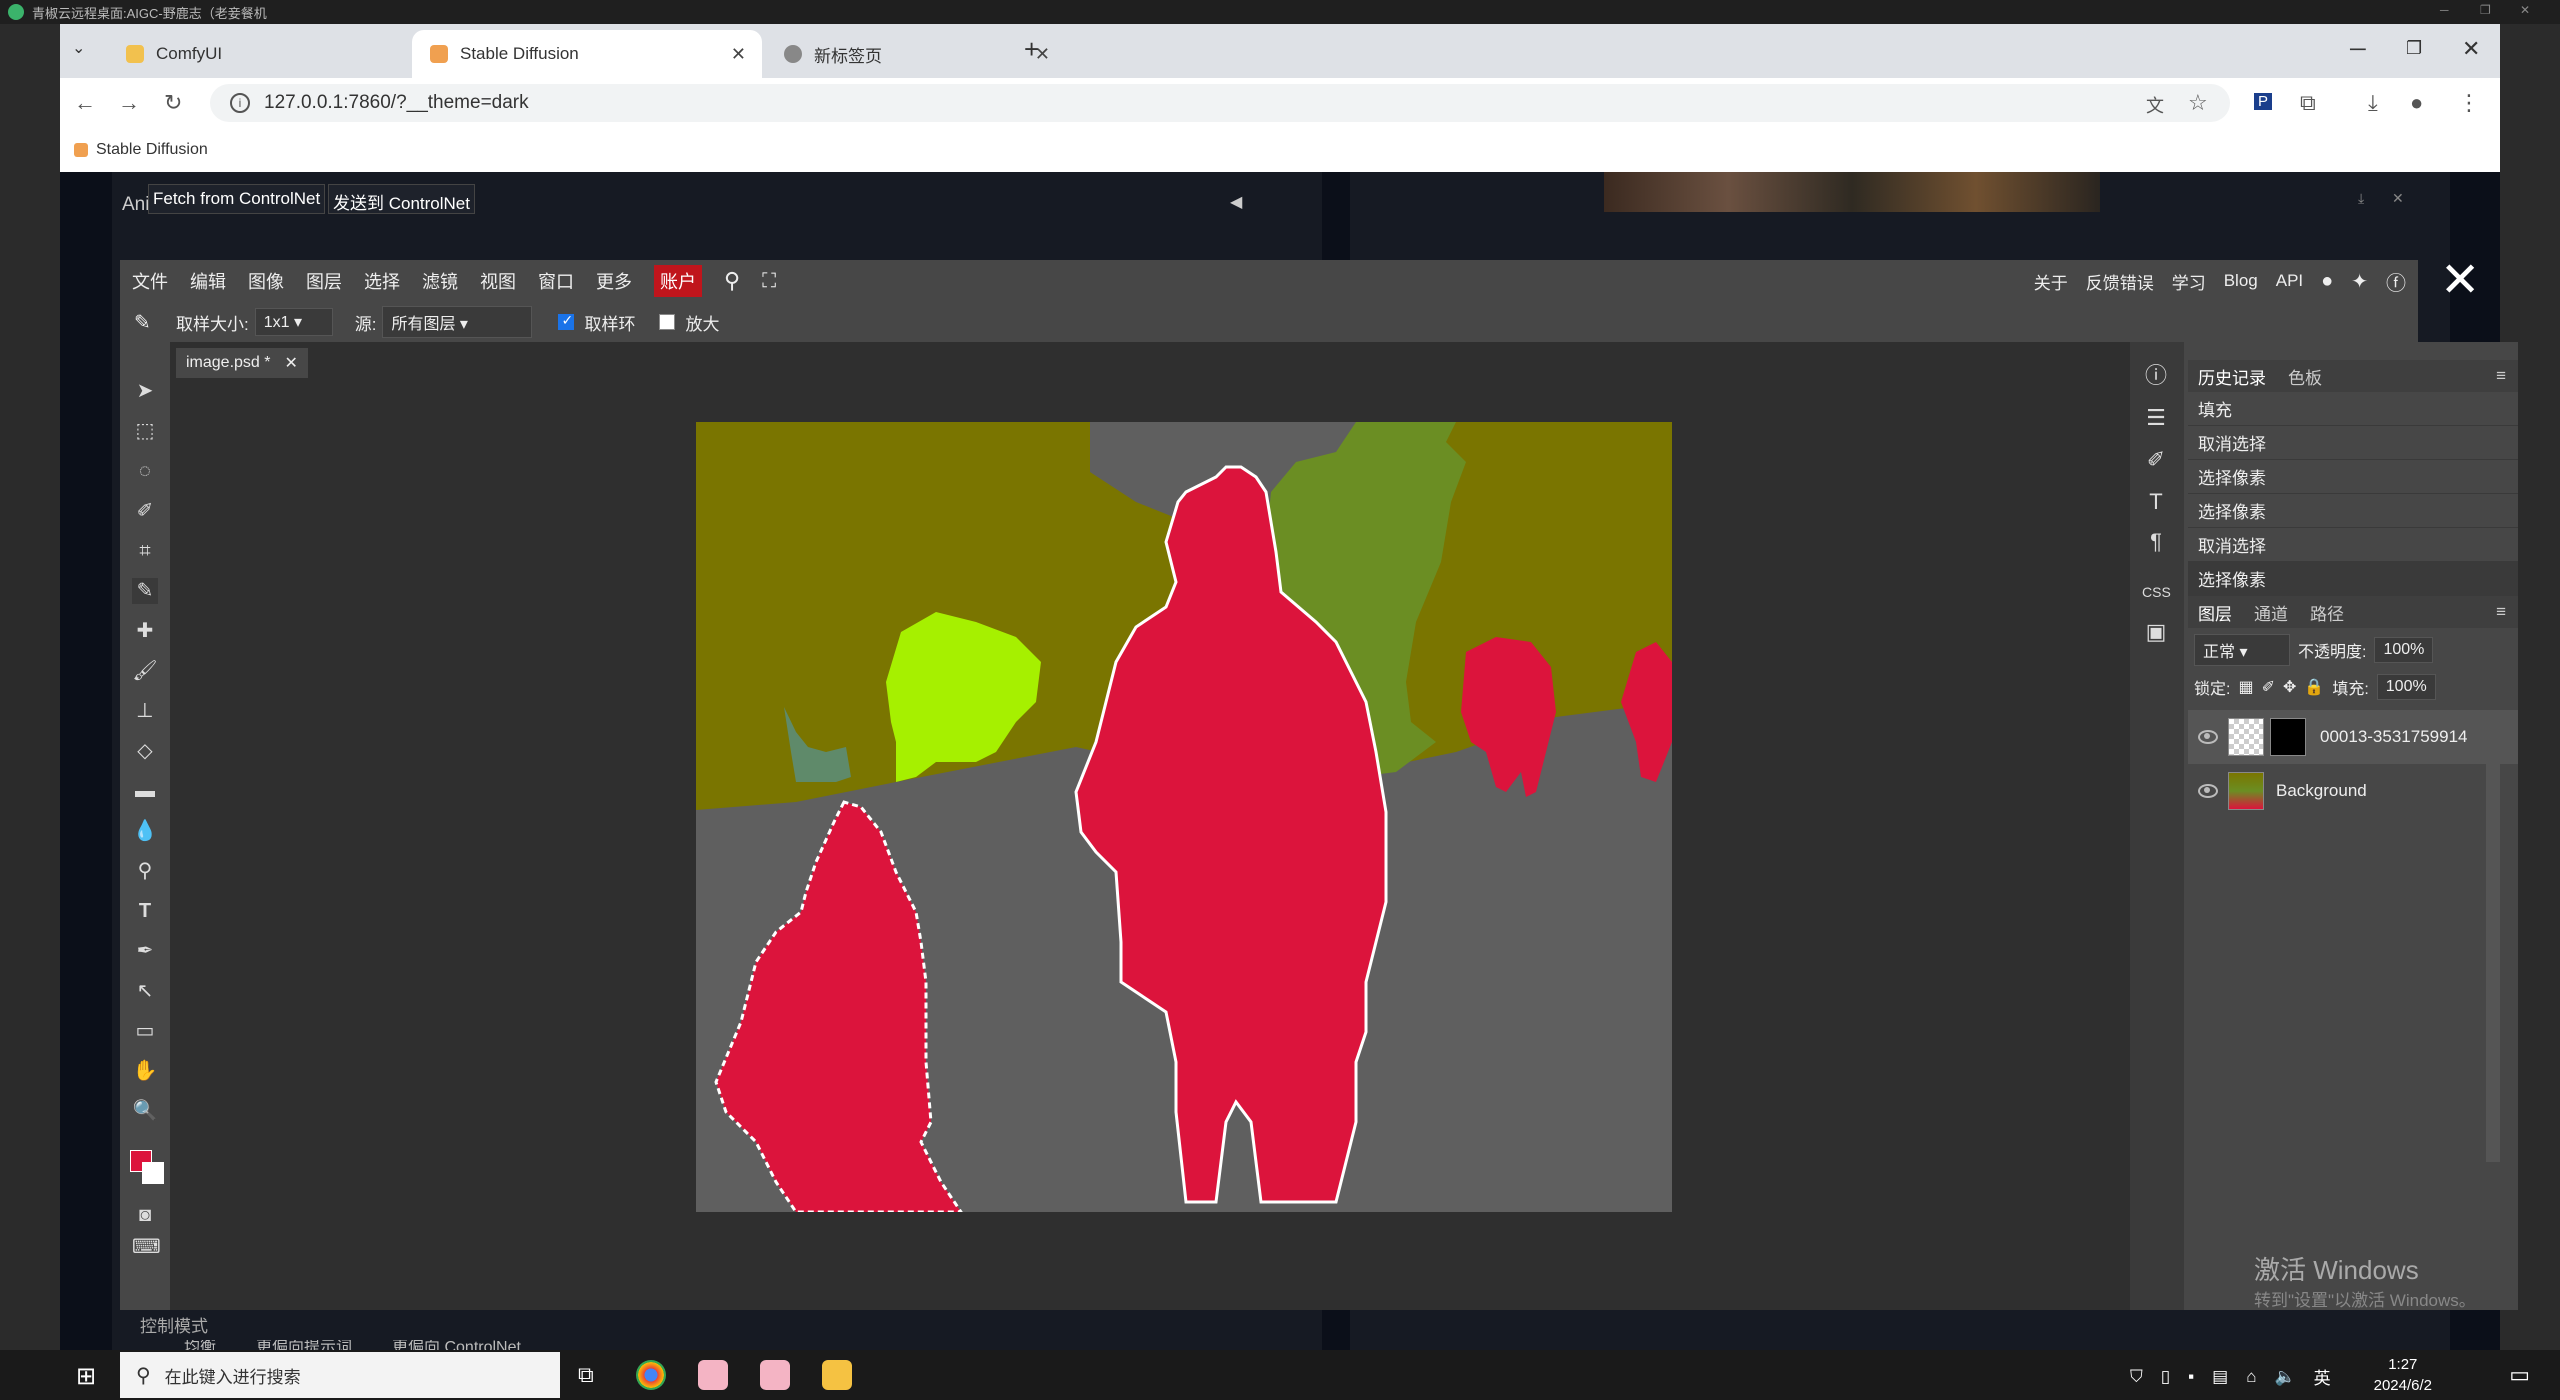 The width and height of the screenshot is (2560, 1400). What do you see at coordinates (401, 199) in the screenshot?
I see `send-to-controlnet-button: 发送到 ControlNet` at bounding box center [401, 199].